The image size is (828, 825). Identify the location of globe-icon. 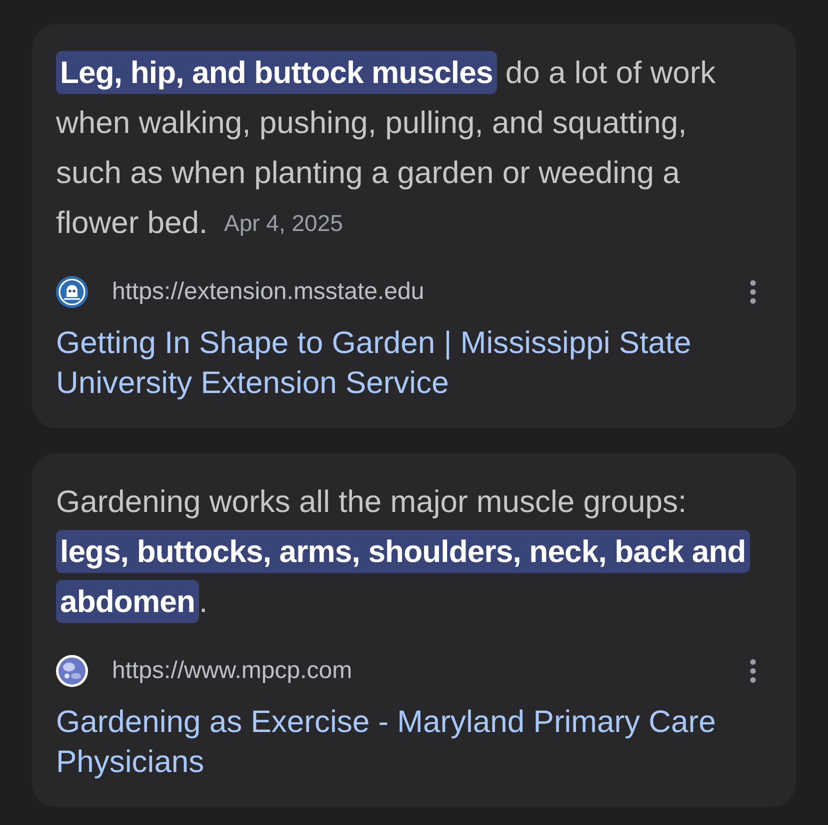
(72, 671).